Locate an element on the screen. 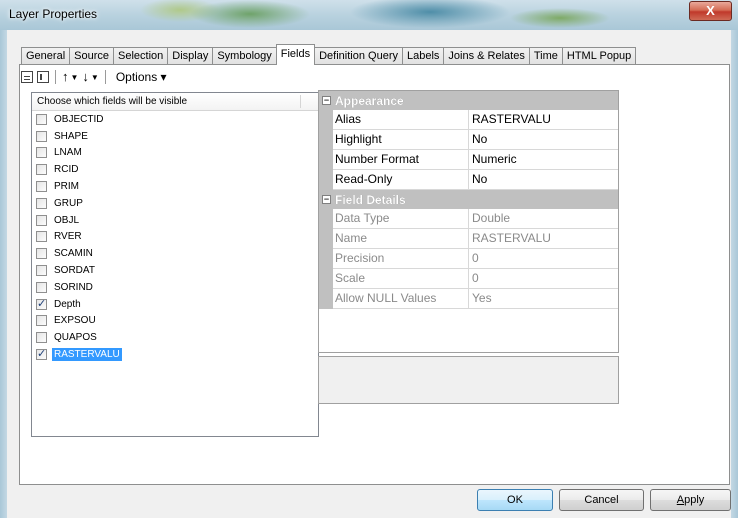 The width and height of the screenshot is (738, 518). property-row: Name RASTERVALU is located at coordinates (468, 239).